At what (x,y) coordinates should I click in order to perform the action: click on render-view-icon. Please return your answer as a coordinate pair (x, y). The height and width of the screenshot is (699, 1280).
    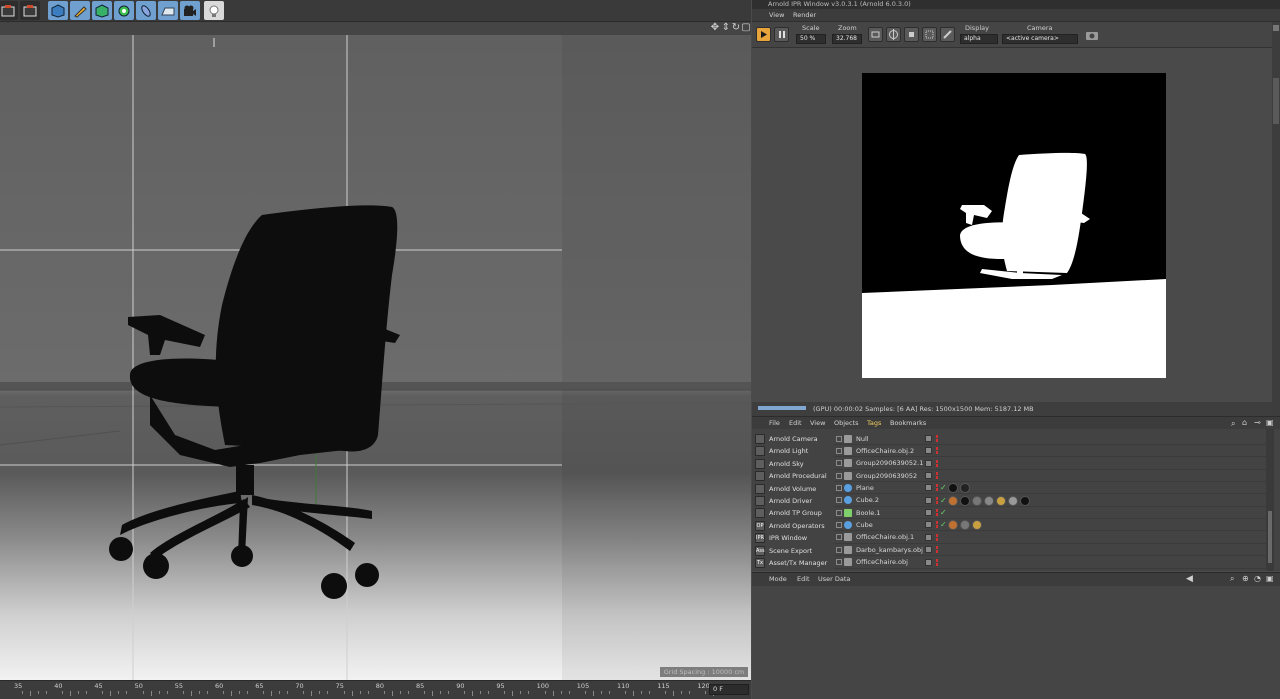
    Looking at the image, I should click on (9, 10).